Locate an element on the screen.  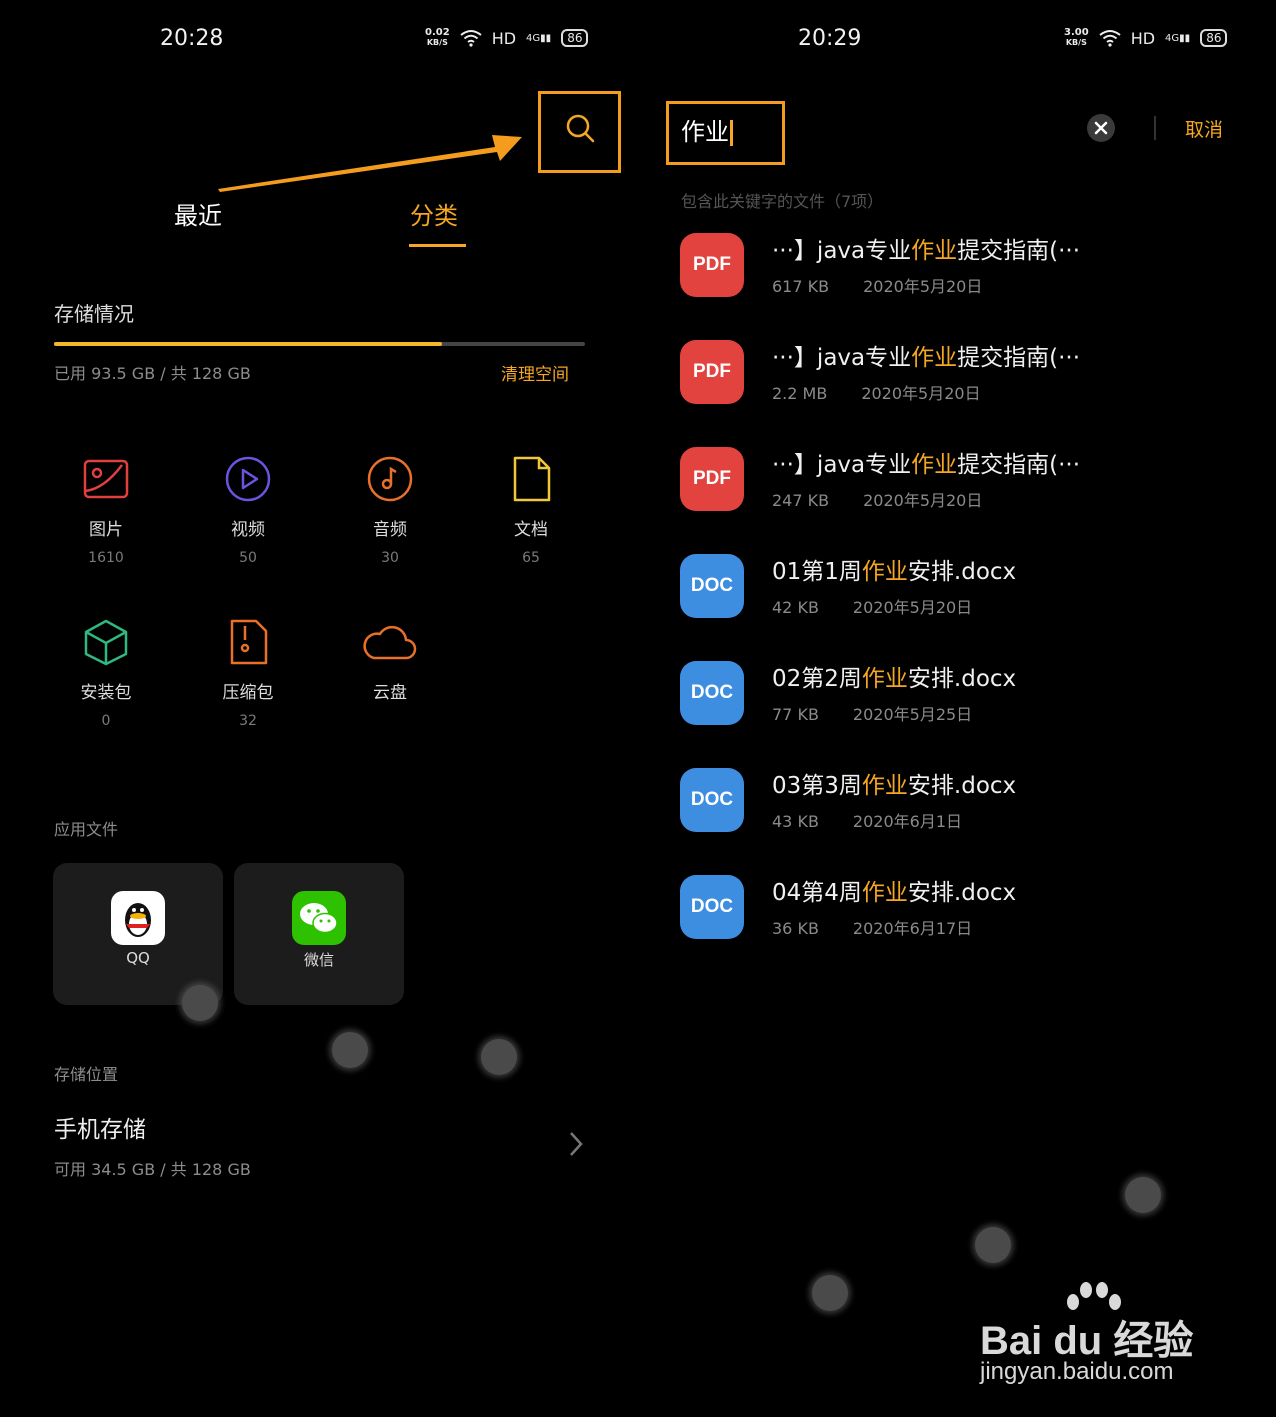
file-name: 04第4周作业安排.docx is located at coordinates (894, 893).